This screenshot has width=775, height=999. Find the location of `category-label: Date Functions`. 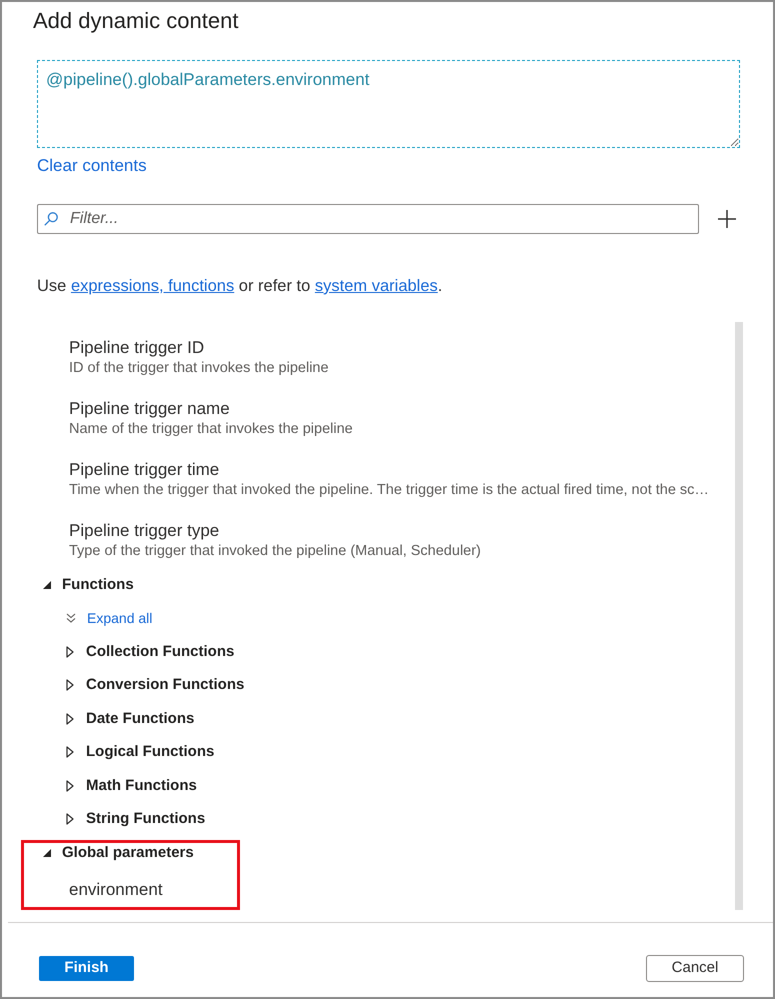

category-label: Date Functions is located at coordinates (140, 718).